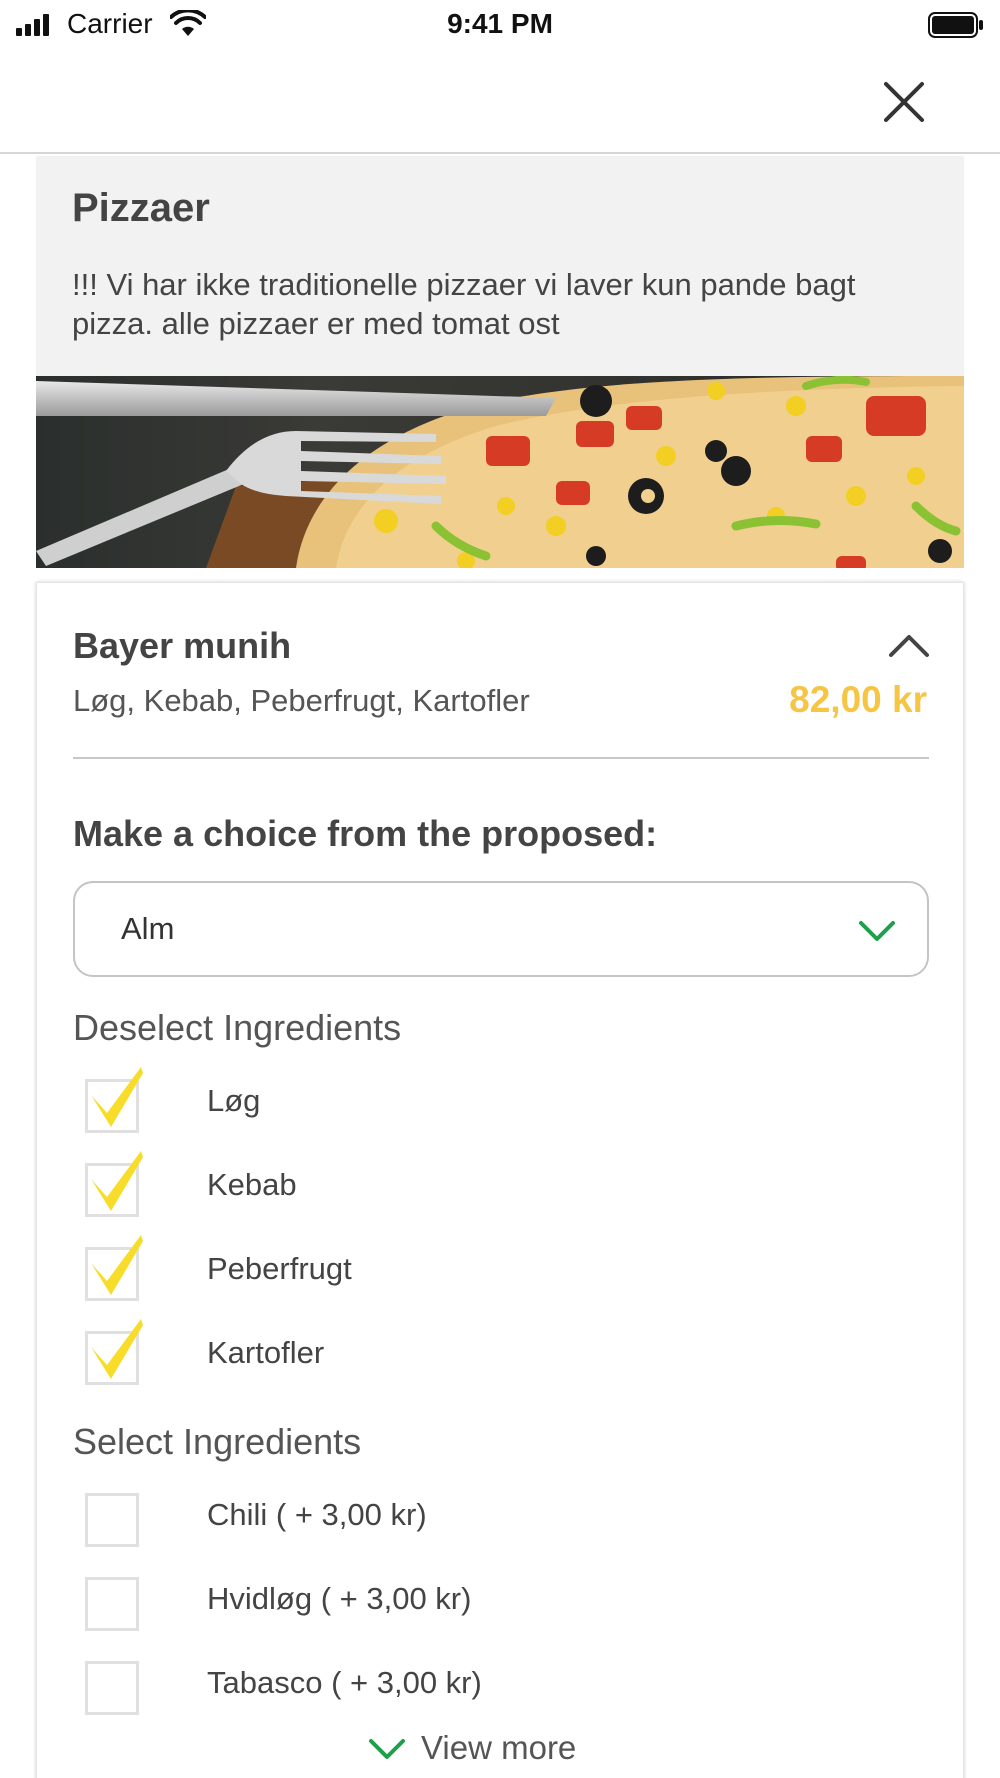  What do you see at coordinates (365, 833) in the screenshot?
I see `choice-title: Make a choice from the proposed:` at bounding box center [365, 833].